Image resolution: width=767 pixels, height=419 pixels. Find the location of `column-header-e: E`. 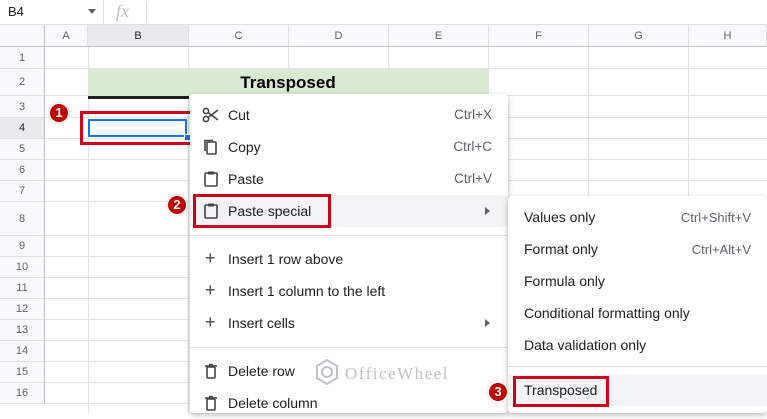

column-header-e: E is located at coordinates (439, 36).